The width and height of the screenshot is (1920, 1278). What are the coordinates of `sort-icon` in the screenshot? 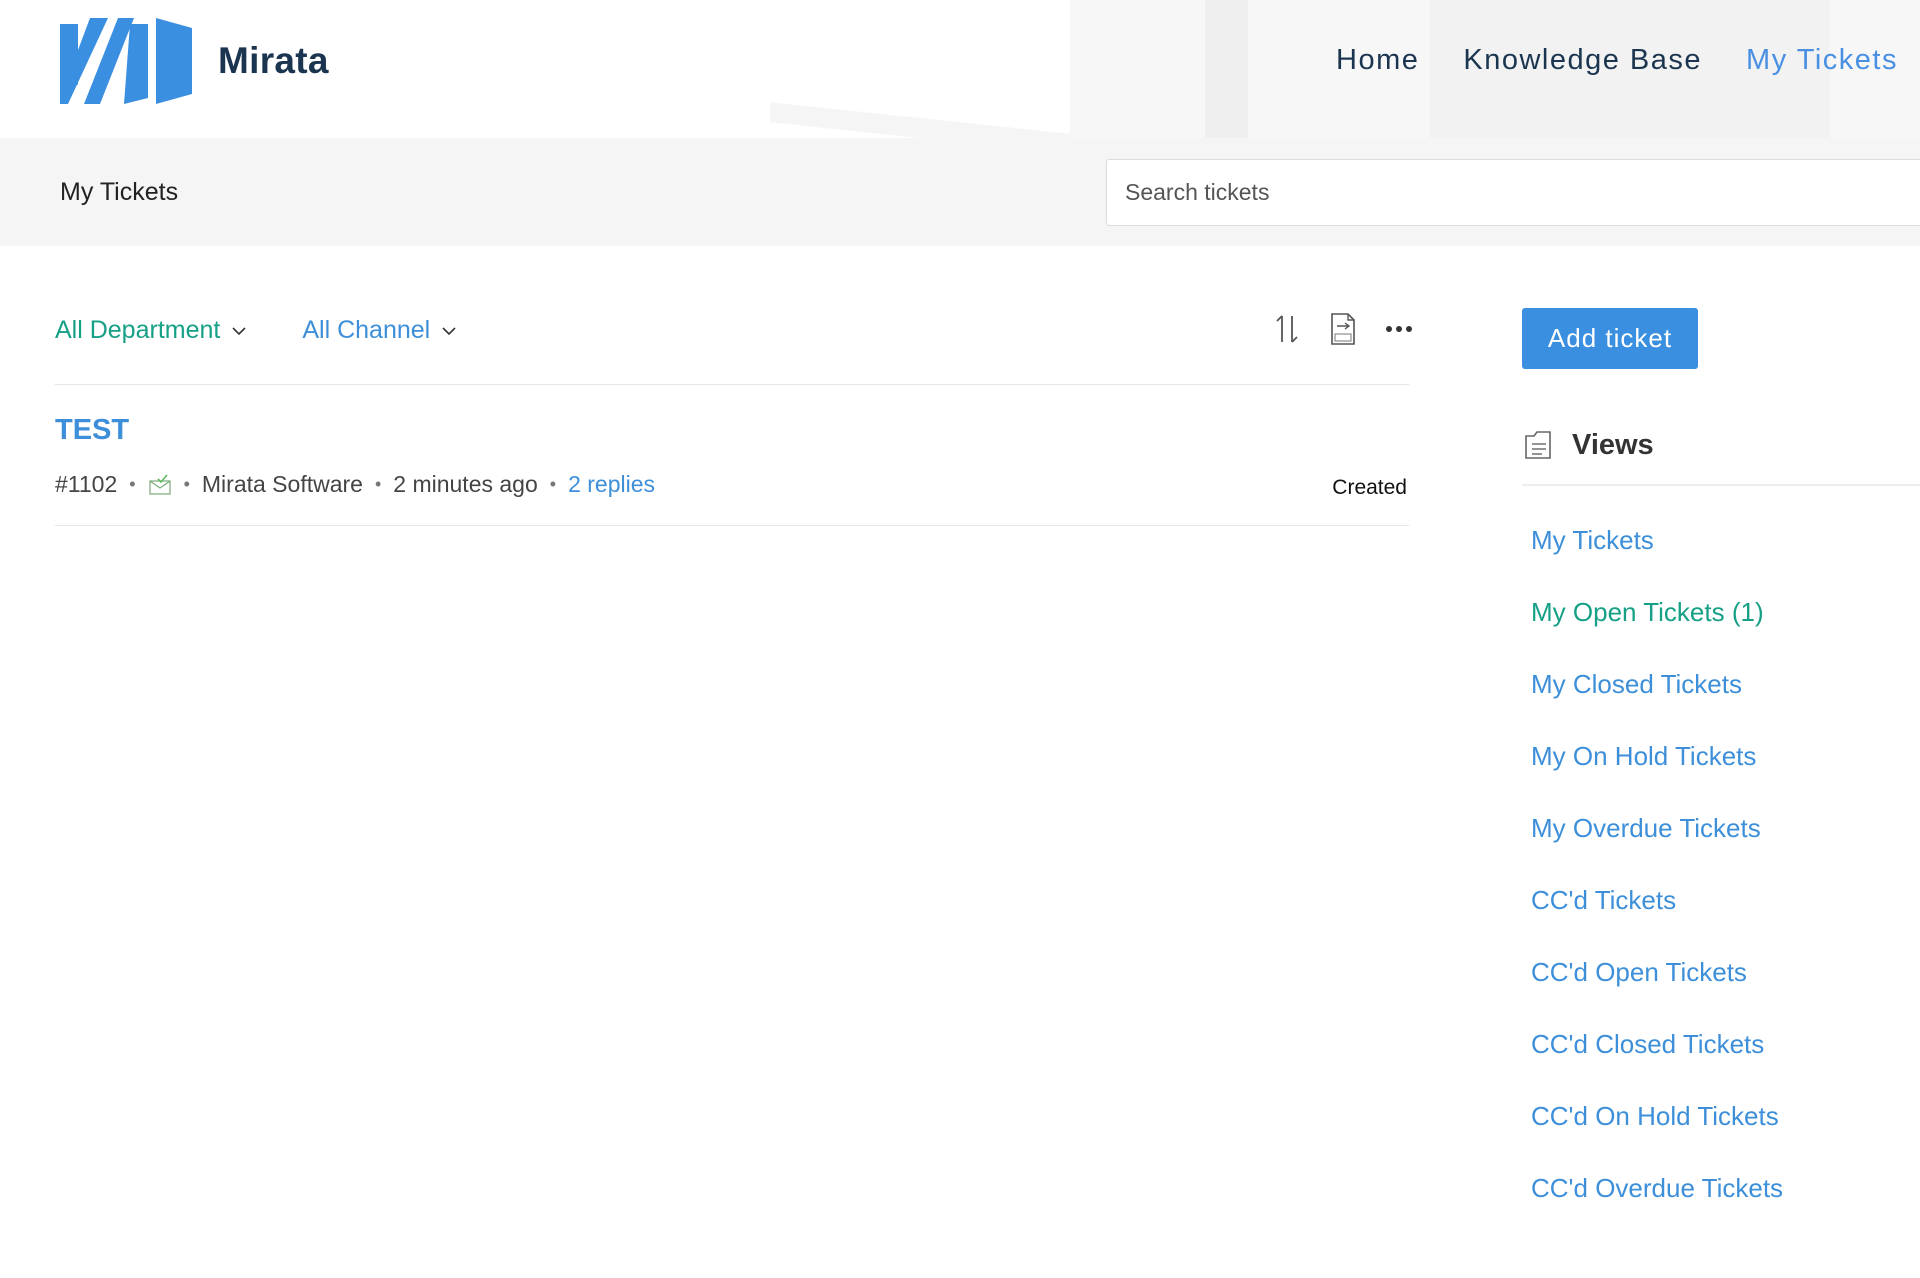 It's located at (1287, 329).